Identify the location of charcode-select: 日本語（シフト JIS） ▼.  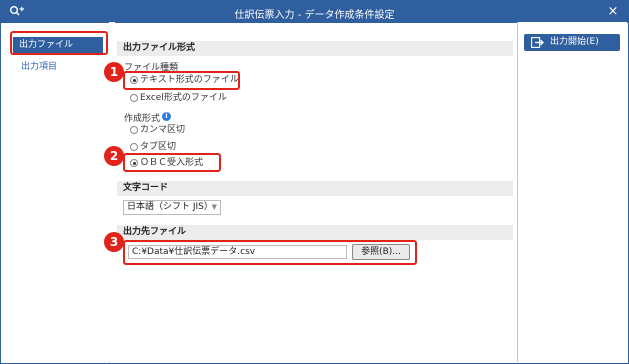
(172, 207).